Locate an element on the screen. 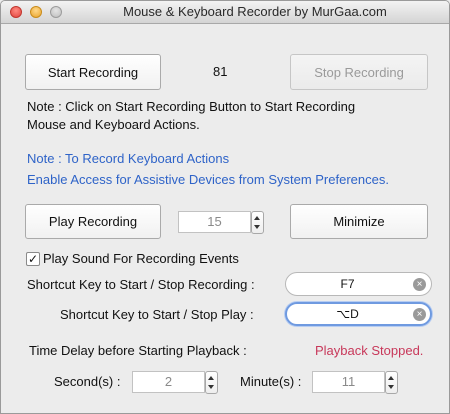 Image resolution: width=450 pixels, height=414 pixels. stop-recording-button: Stop Recording is located at coordinates (359, 72).